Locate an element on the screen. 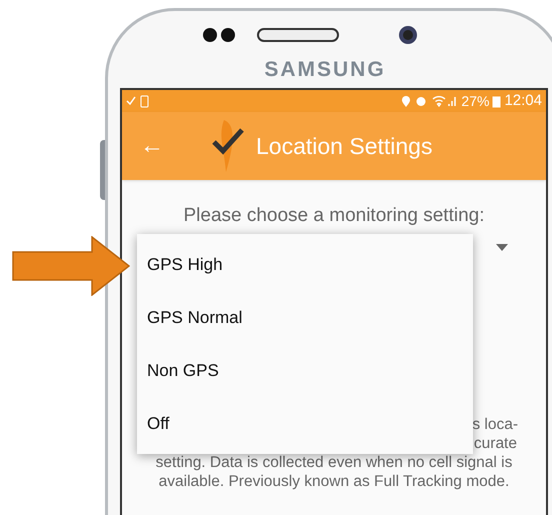 This screenshot has width=552, height=515. description-text: setting. Data is collected even when no cell signal is is located at coordinates (334, 462).